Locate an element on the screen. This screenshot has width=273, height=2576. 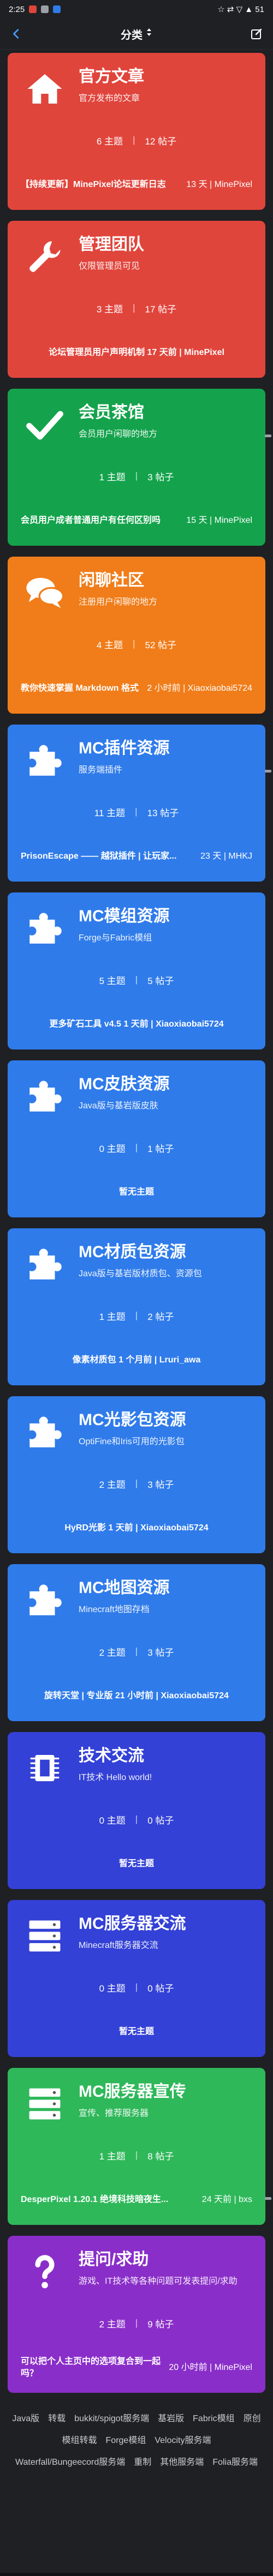
topic-count: 0 主题 is located at coordinates (112, 1821).